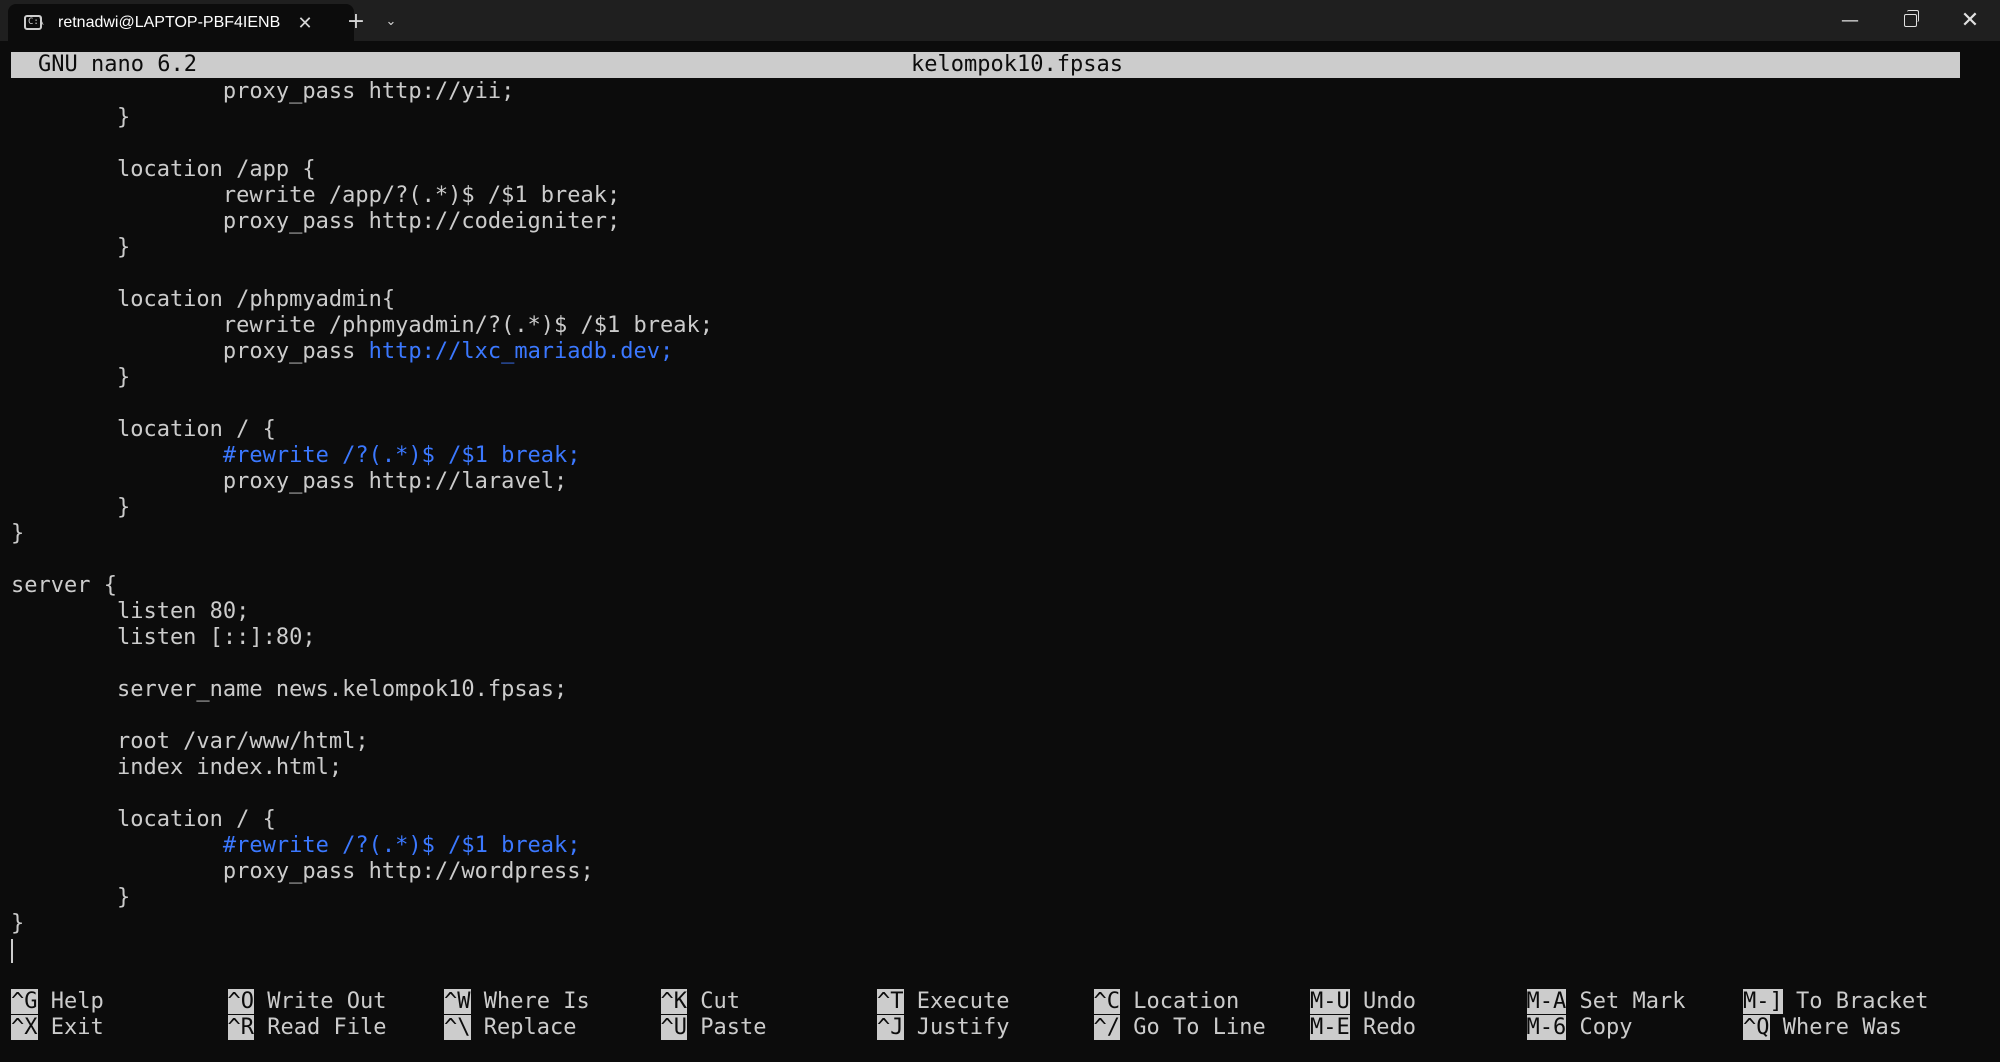 This screenshot has height=1062, width=2000. I want to click on shortcut-label: To Bracket, so click(1862, 1001).